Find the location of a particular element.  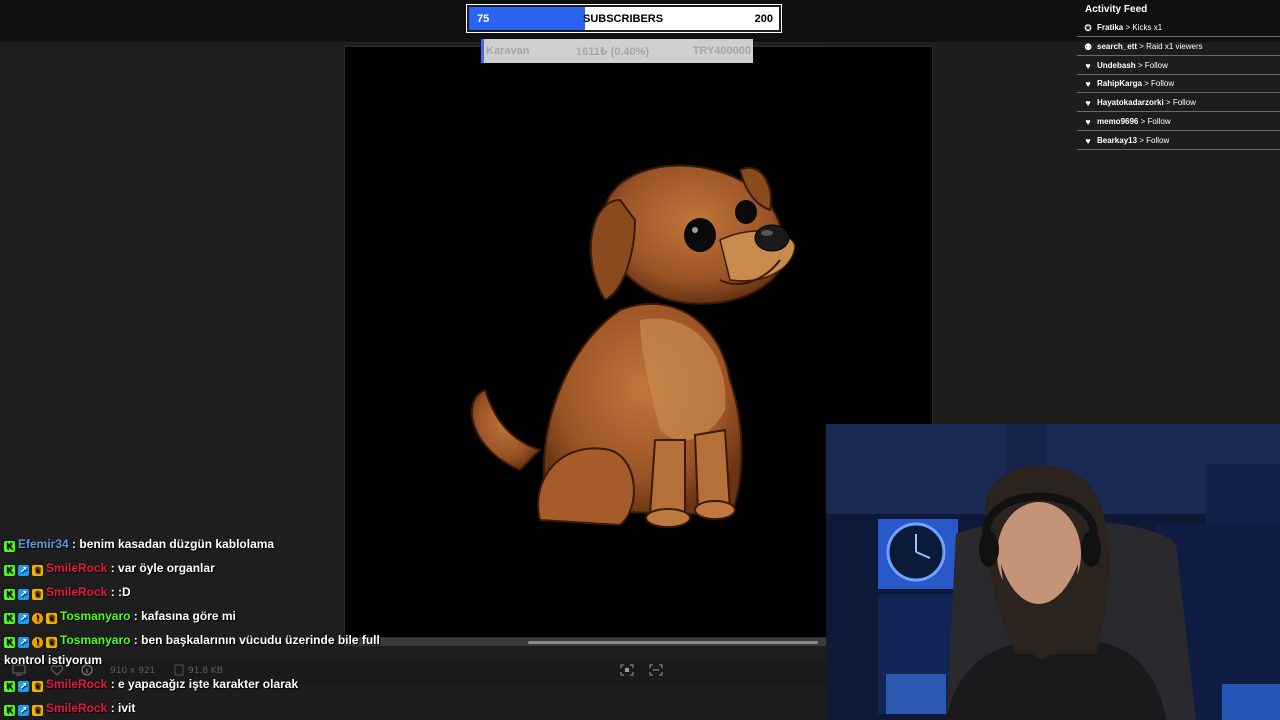

chat-text: : e yapacağız işte karakter olarak is located at coordinates (203, 684).